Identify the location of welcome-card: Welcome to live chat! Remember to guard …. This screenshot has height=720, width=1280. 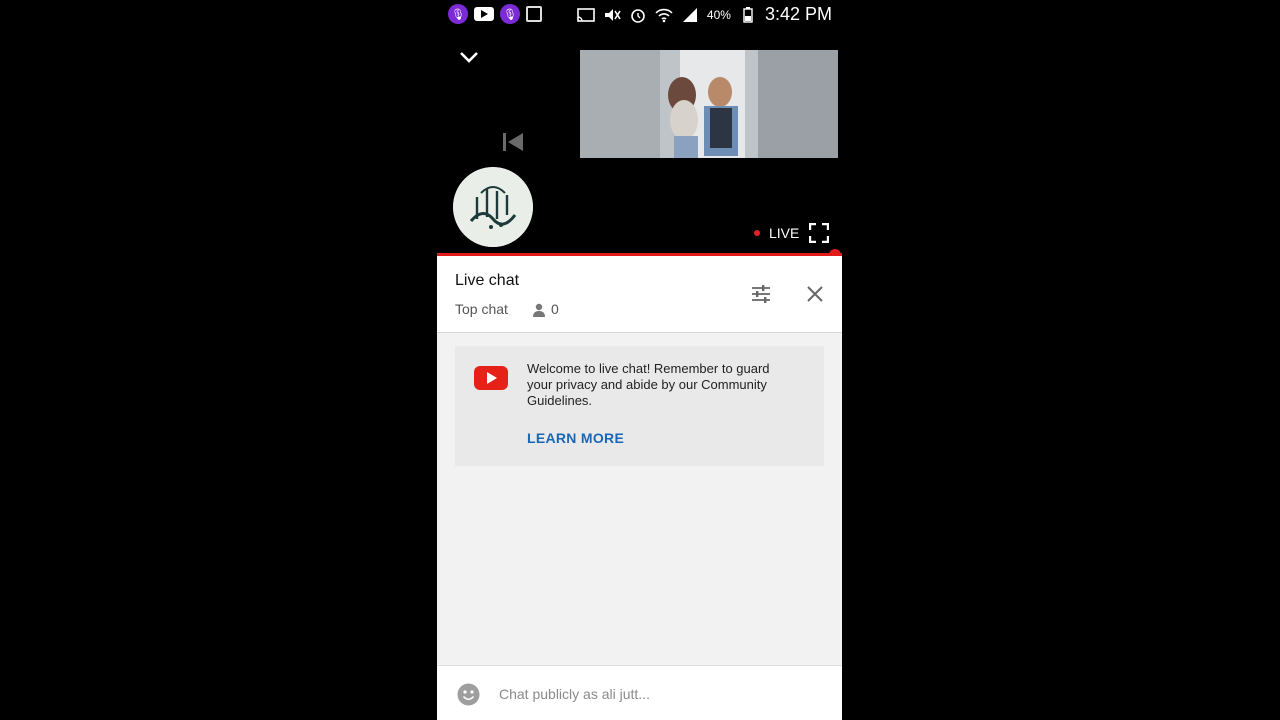
(639, 406).